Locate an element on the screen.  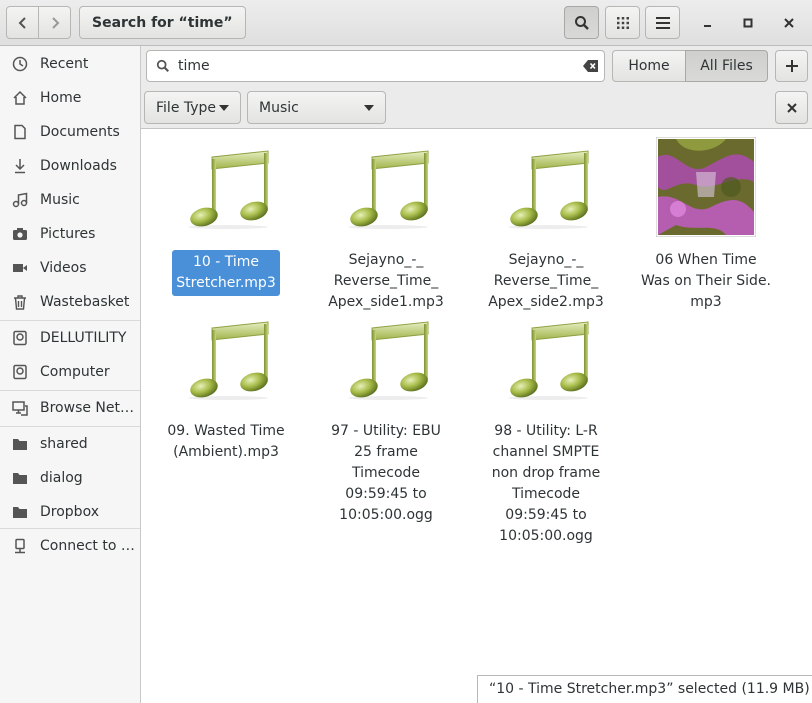
file-name: 09. Wasted Time (Ambient).mp3 is located at coordinates (226, 442).